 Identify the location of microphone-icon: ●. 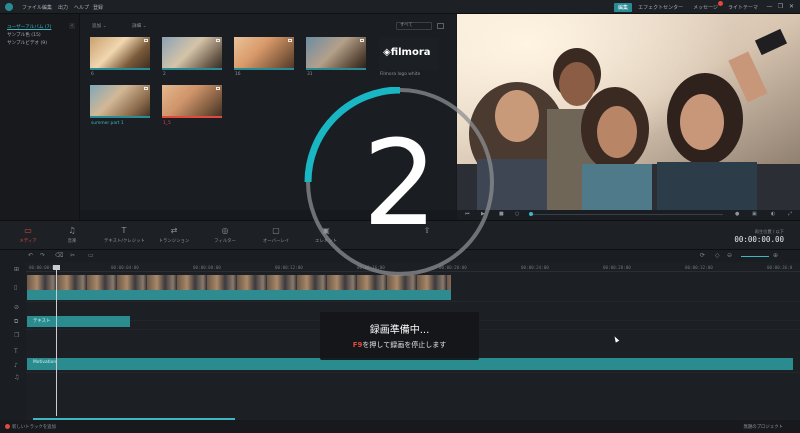
(737, 214).